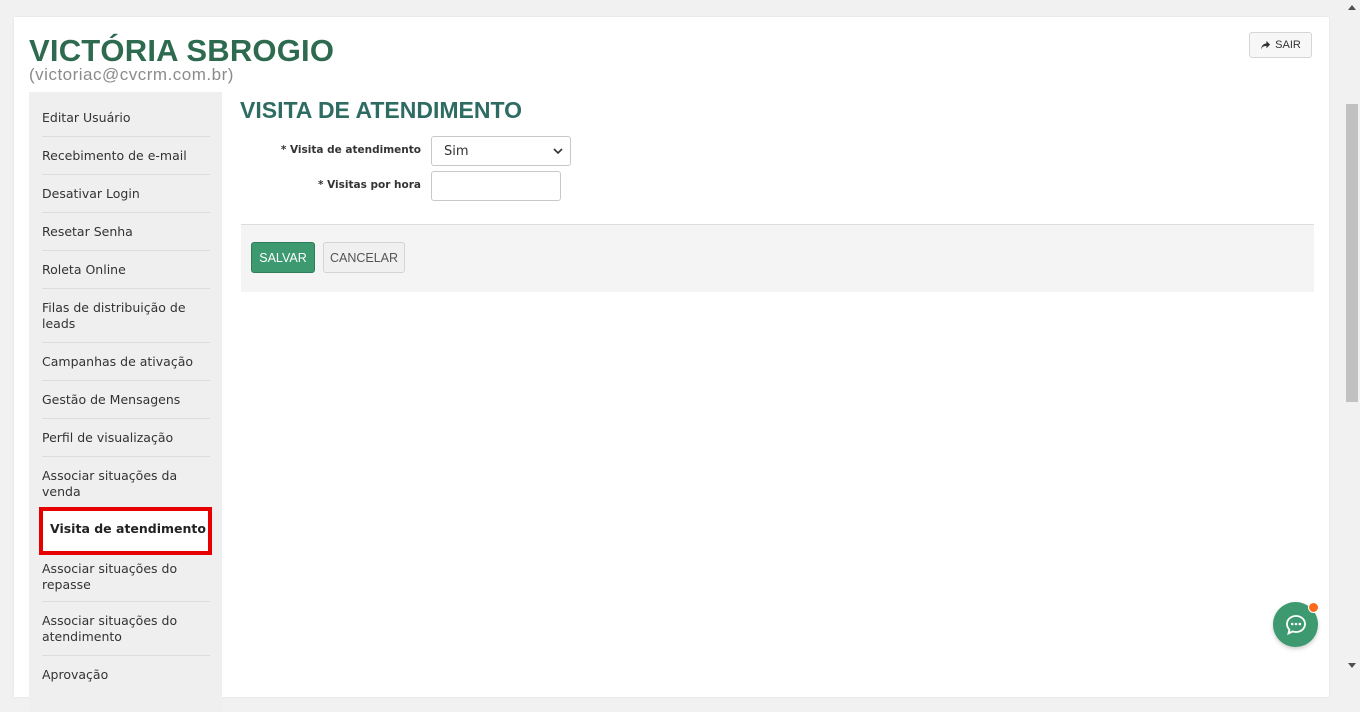 The width and height of the screenshot is (1360, 712). What do you see at coordinates (1352, 253) in the screenshot?
I see `scrollbar-thumb` at bounding box center [1352, 253].